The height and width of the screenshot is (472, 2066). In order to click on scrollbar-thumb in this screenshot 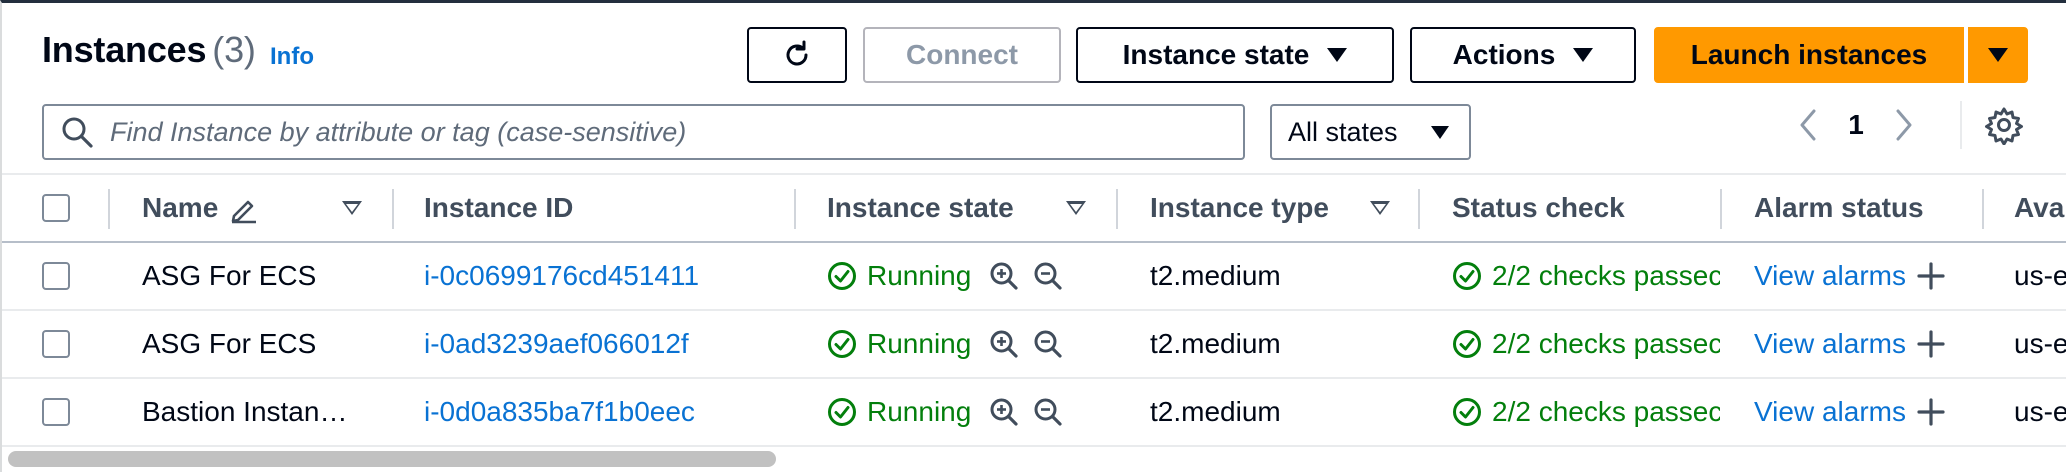, I will do `click(392, 459)`.